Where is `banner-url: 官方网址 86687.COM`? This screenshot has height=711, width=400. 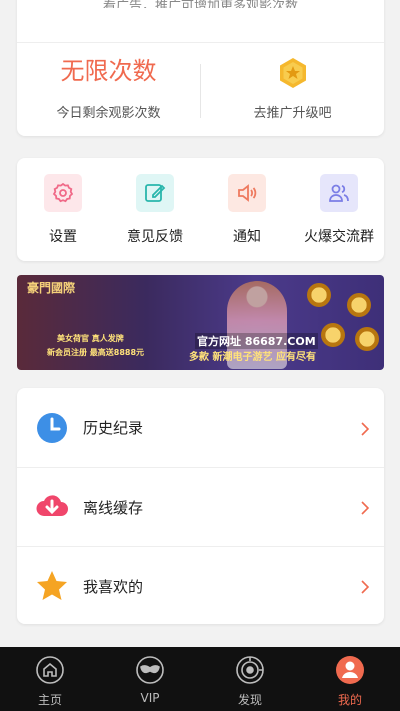
banner-url: 官方网址 86687.COM is located at coordinates (256, 341).